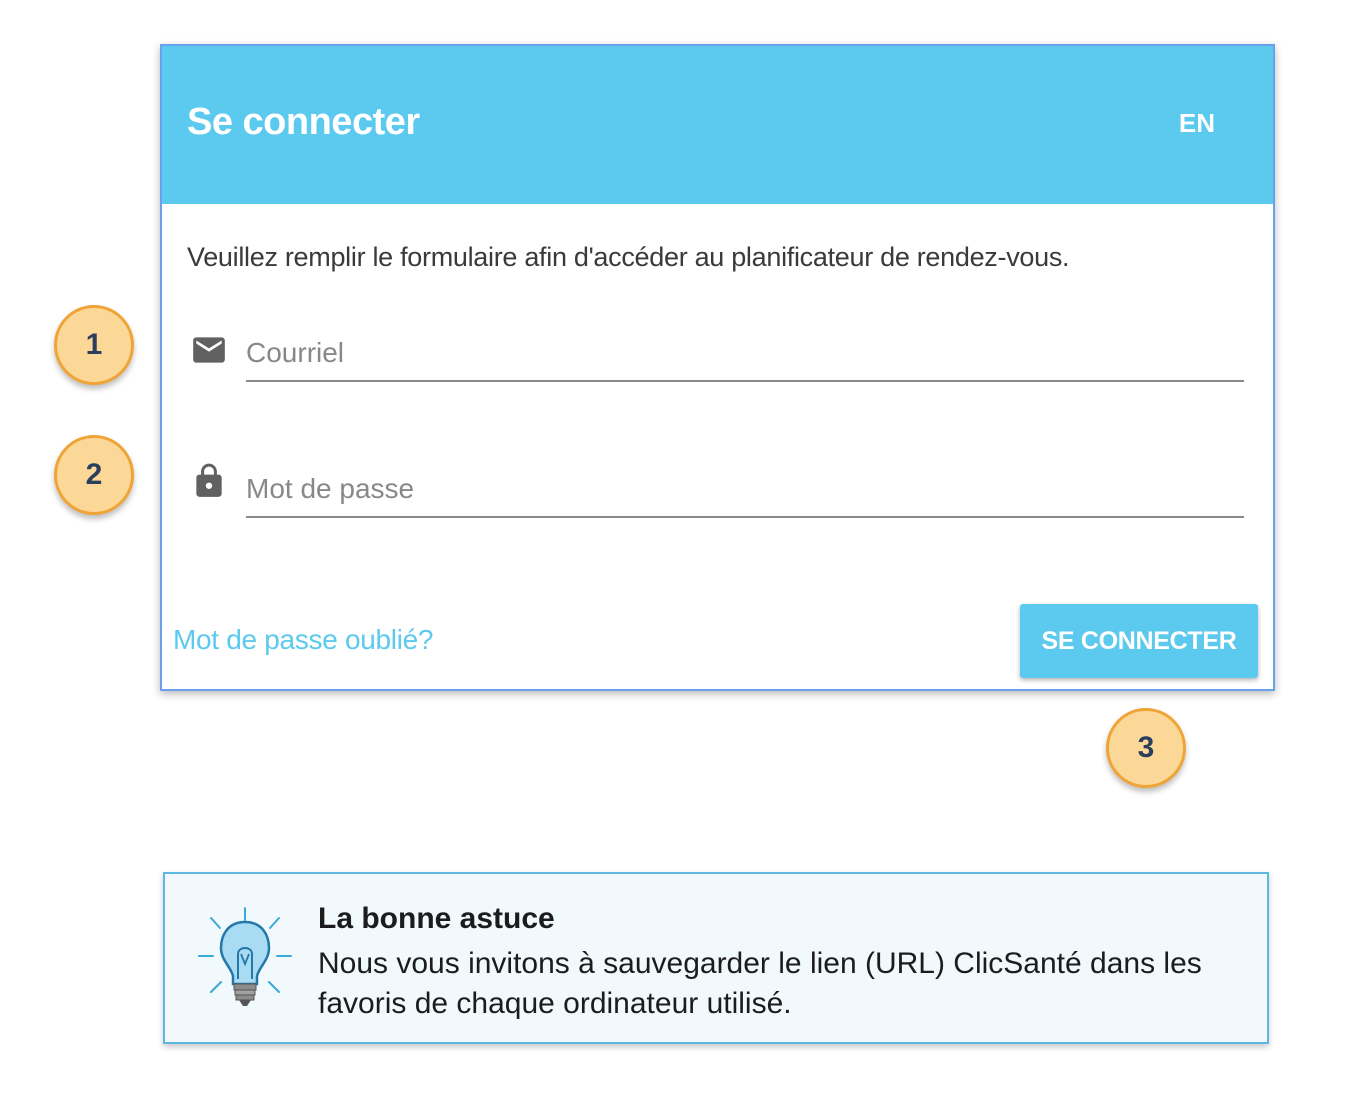 This screenshot has height=1100, width=1350. What do you see at coordinates (1146, 748) in the screenshot?
I see `step-marker-3: 3` at bounding box center [1146, 748].